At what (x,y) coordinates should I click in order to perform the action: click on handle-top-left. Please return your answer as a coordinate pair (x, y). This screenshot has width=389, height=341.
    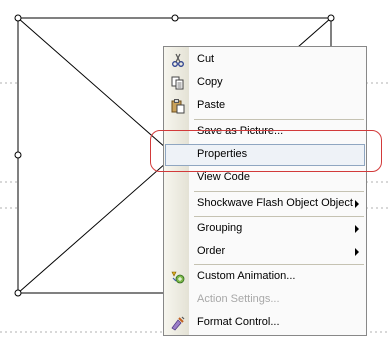
    Looking at the image, I should click on (18, 18).